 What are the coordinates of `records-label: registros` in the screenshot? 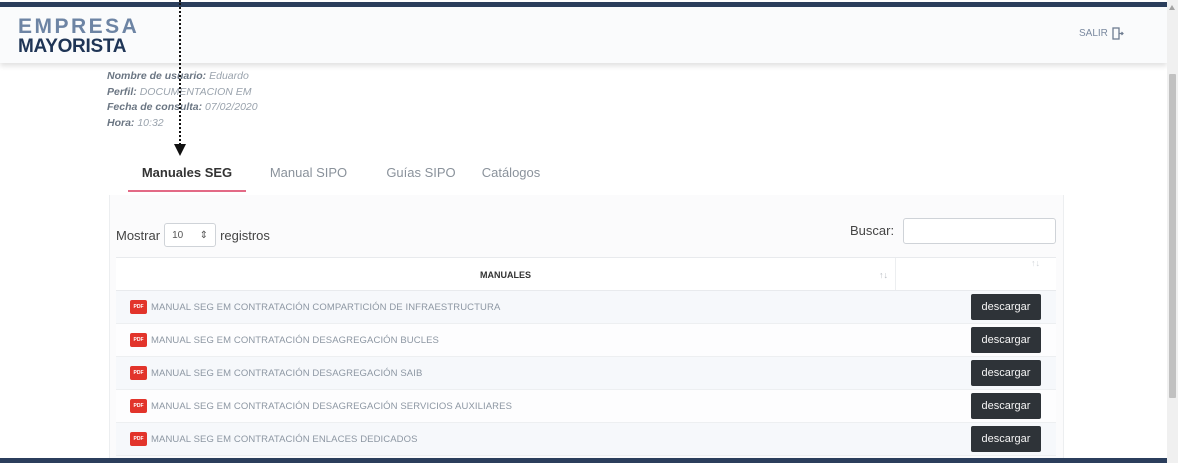 It's located at (245, 235).